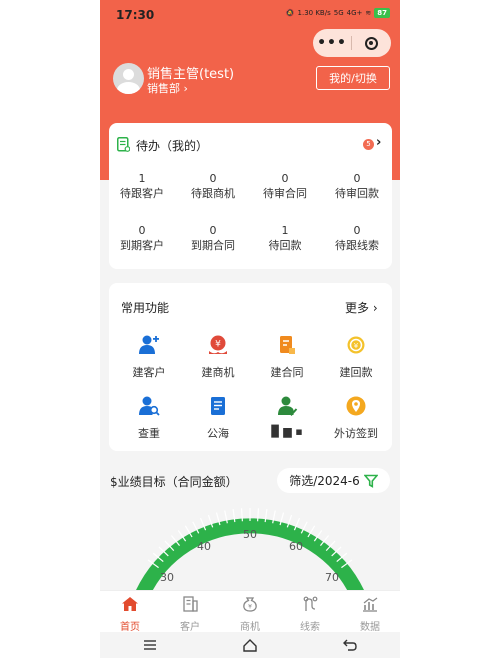 This screenshot has width=500, height=658. What do you see at coordinates (368, 13) in the screenshot?
I see `wifi-icon: ≋` at bounding box center [368, 13].